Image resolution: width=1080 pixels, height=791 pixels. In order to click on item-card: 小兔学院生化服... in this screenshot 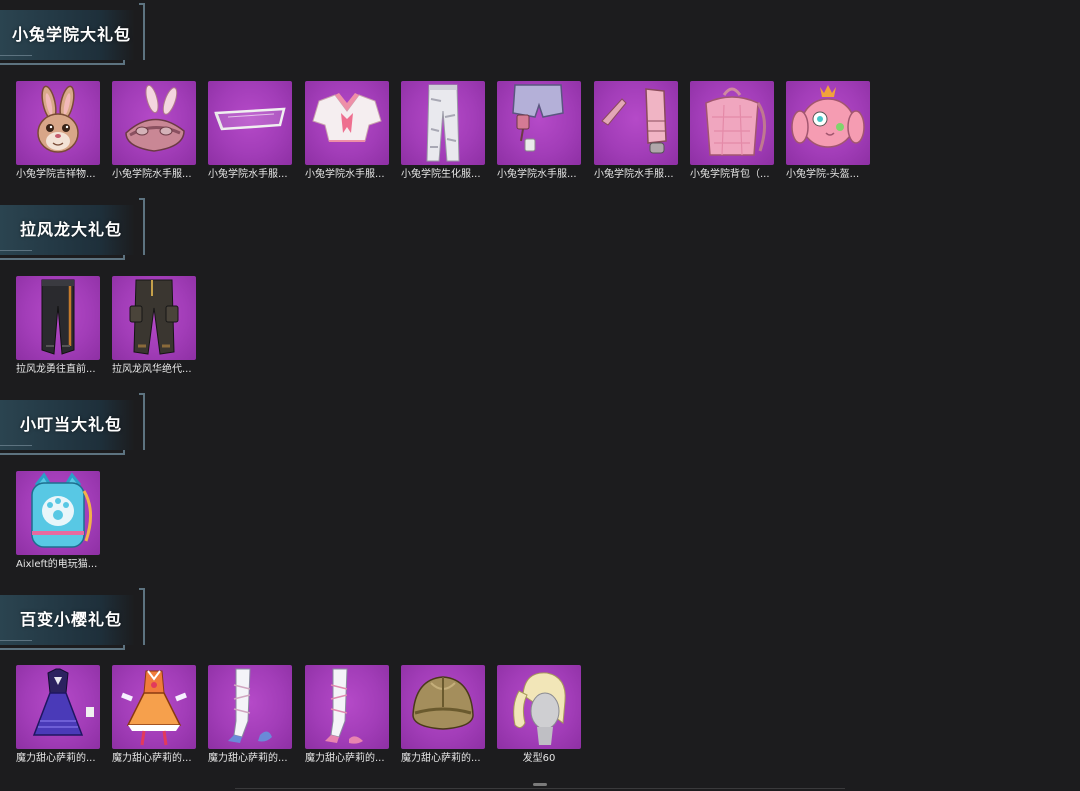, I will do `click(443, 131)`.